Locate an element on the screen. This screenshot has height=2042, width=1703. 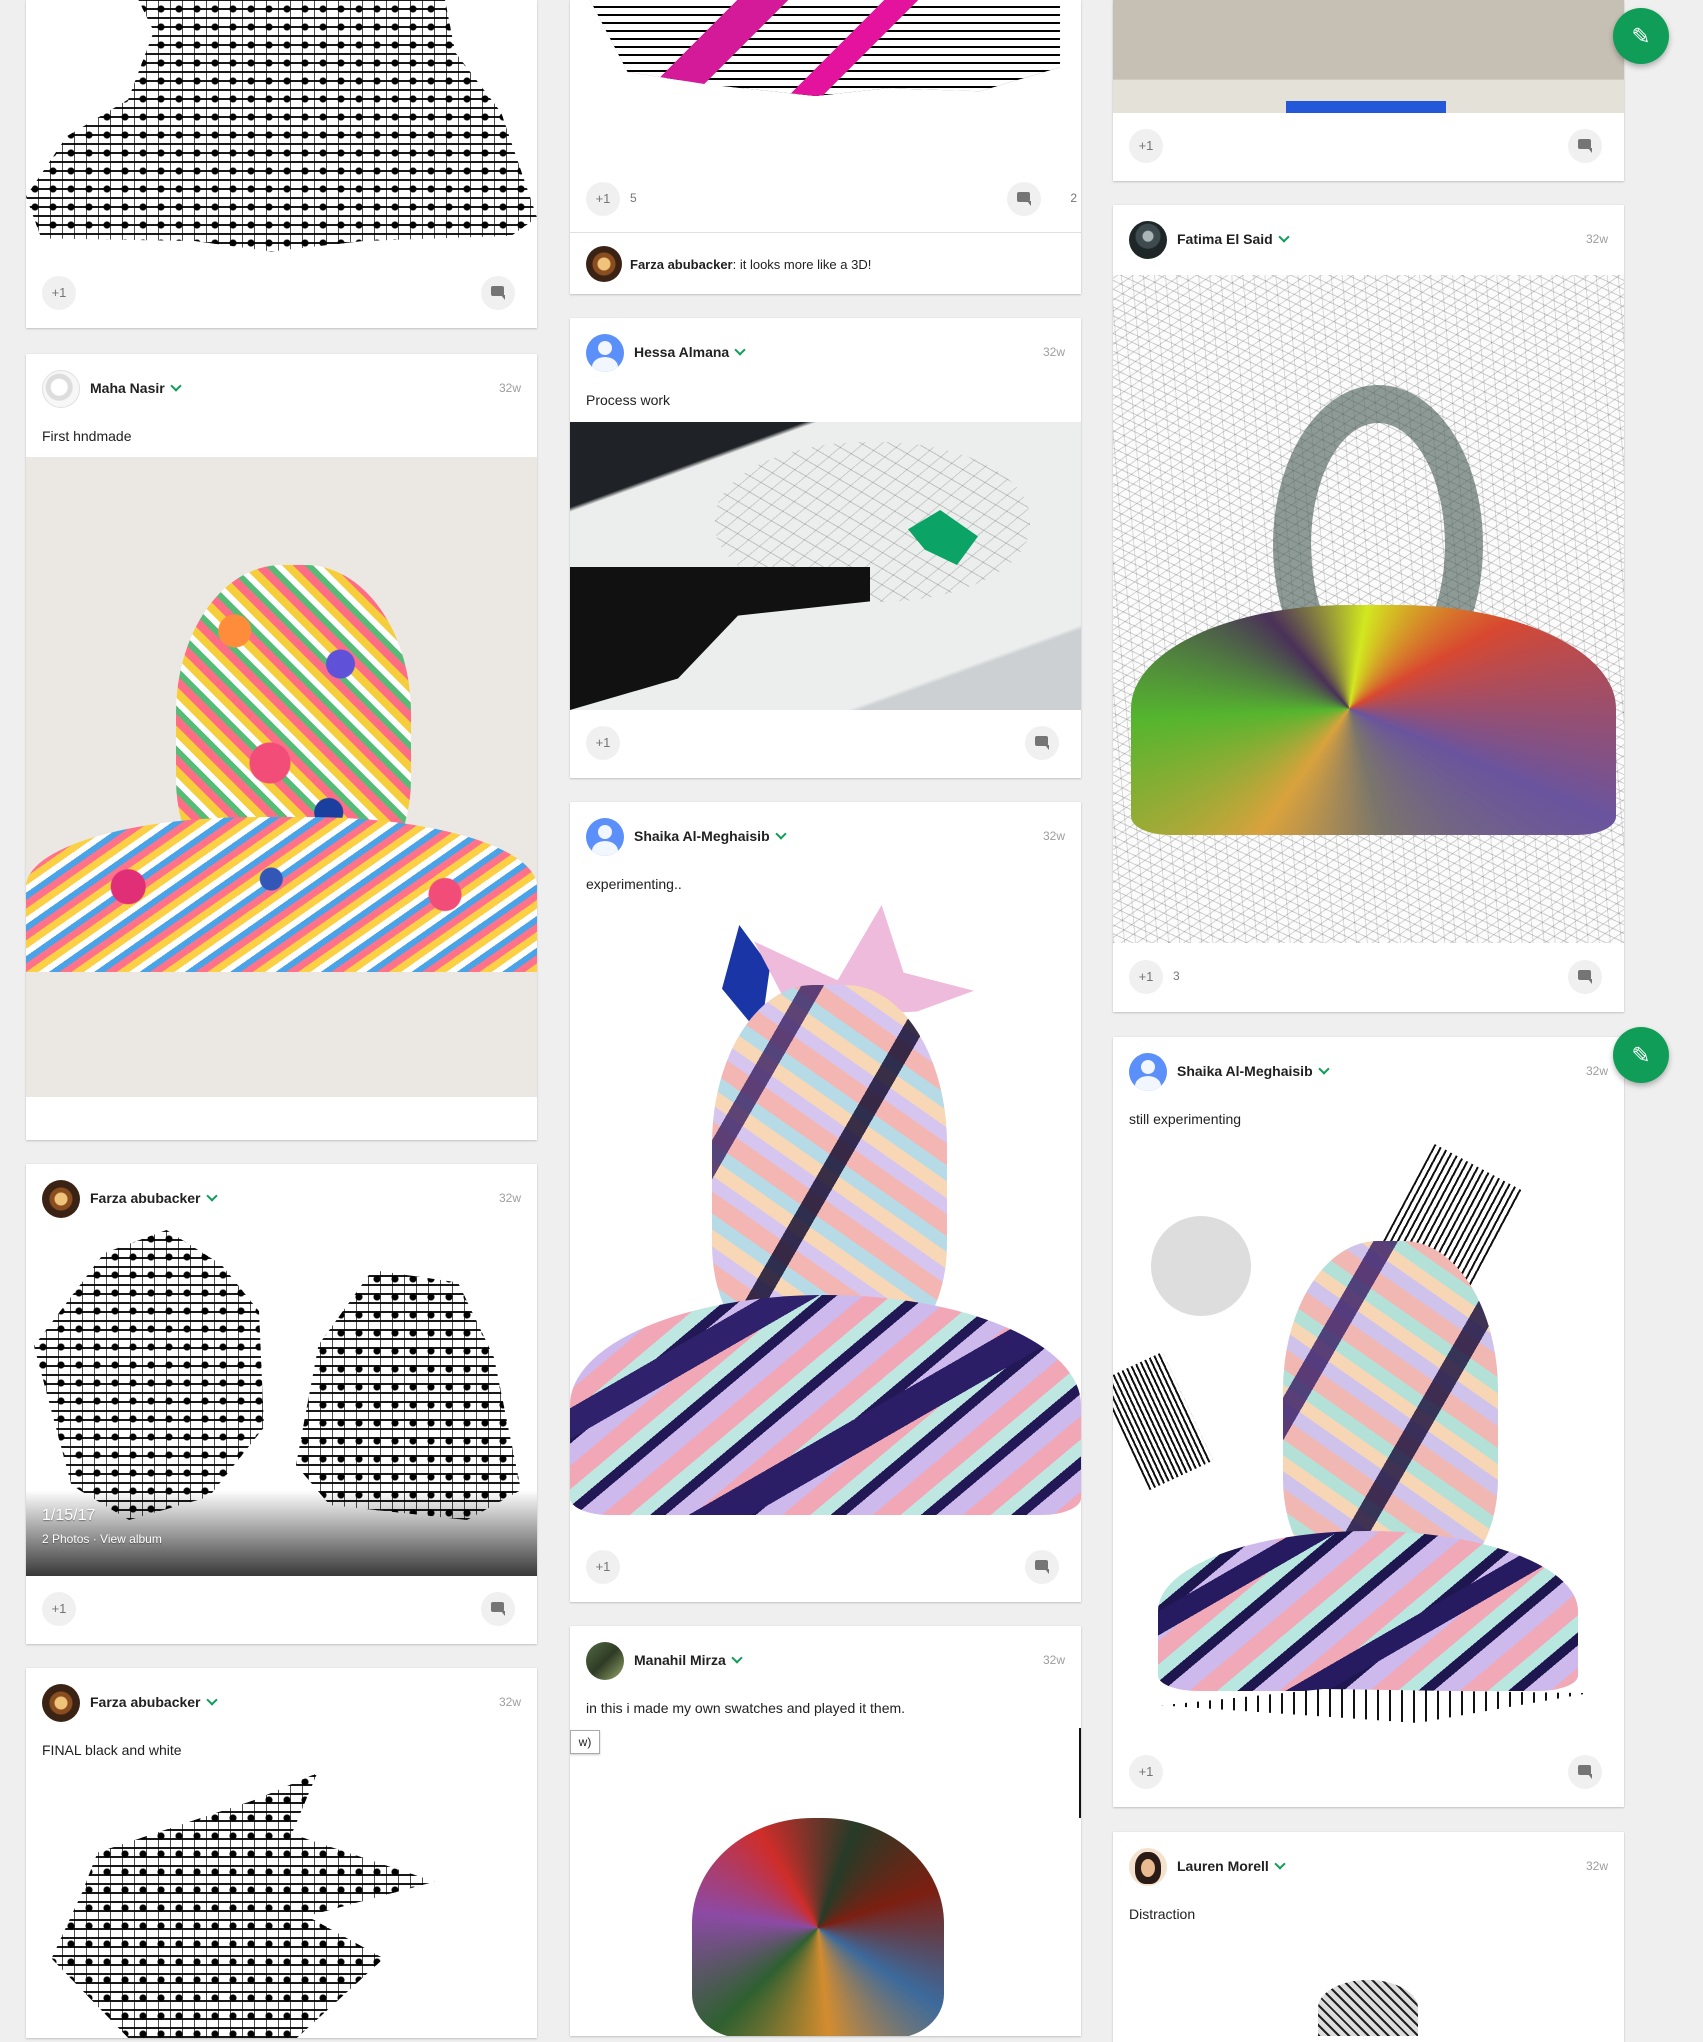
post-header: Manahil Mirza 32w is located at coordinates (825, 1661).